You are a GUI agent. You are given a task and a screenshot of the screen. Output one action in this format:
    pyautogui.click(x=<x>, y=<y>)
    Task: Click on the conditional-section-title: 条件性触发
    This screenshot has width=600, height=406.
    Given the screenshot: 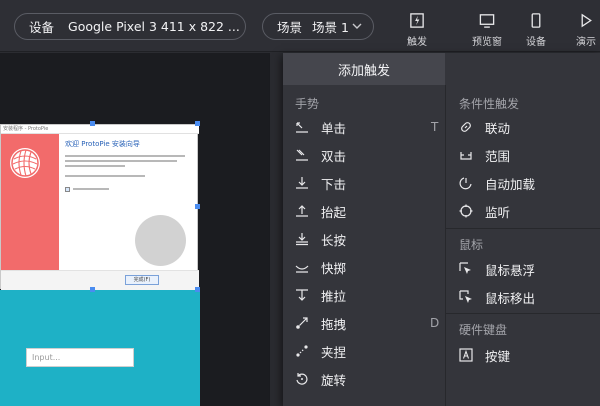 What is the action you would take?
    pyautogui.click(x=489, y=104)
    